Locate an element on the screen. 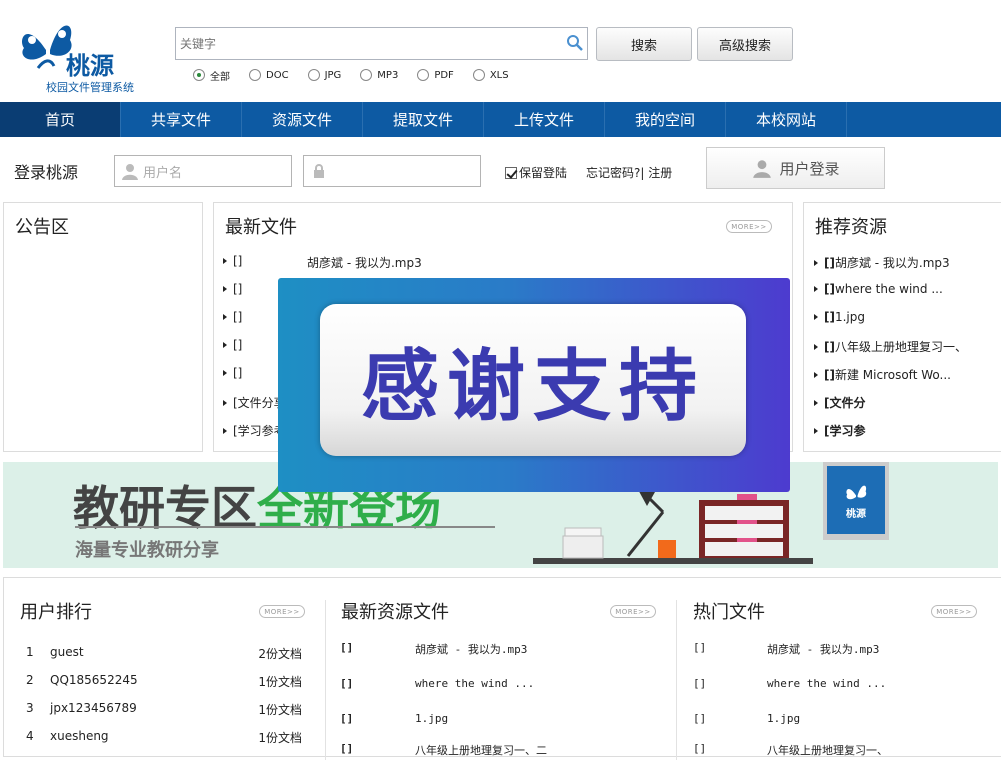 The height and width of the screenshot is (760, 1001). user-rank-title: 用户排行 is located at coordinates (56, 612).